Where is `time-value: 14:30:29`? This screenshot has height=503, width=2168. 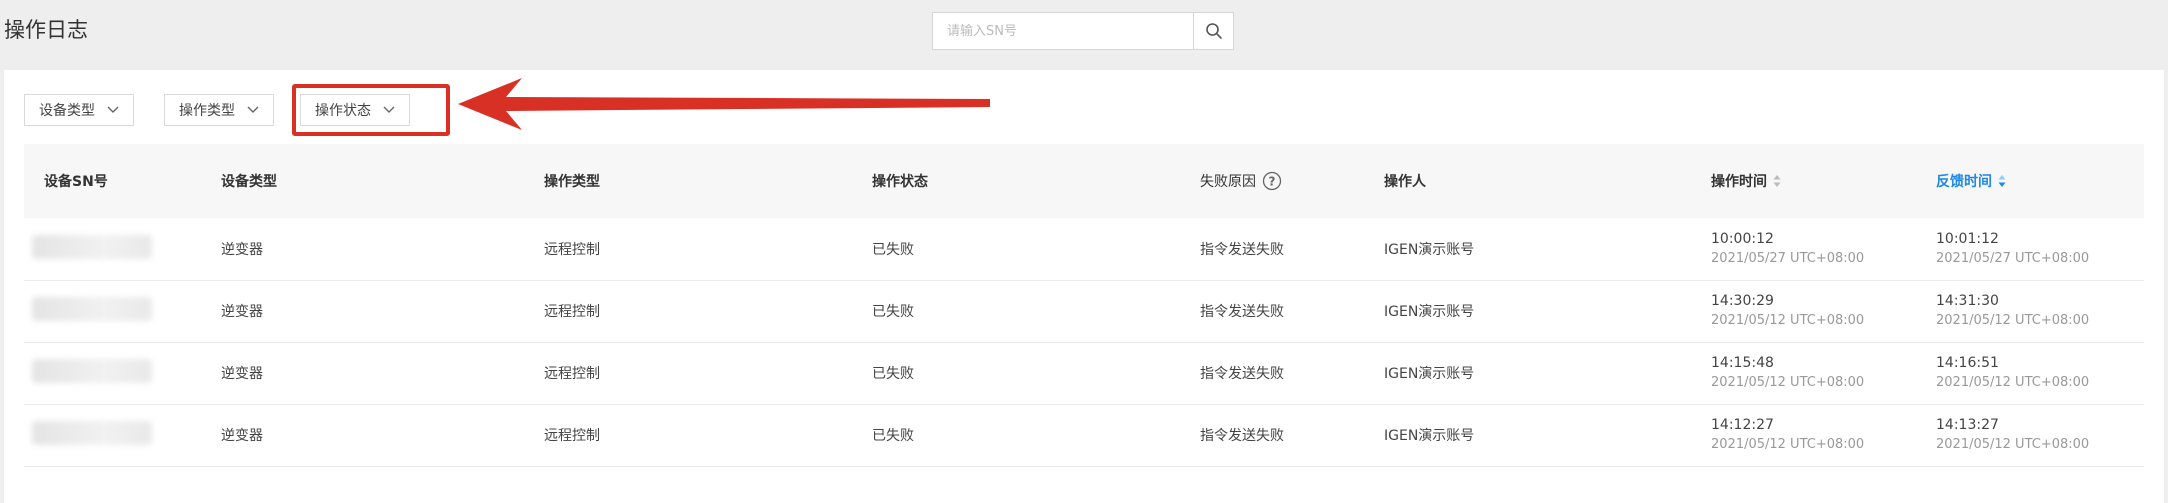 time-value: 14:30:29 is located at coordinates (1742, 301).